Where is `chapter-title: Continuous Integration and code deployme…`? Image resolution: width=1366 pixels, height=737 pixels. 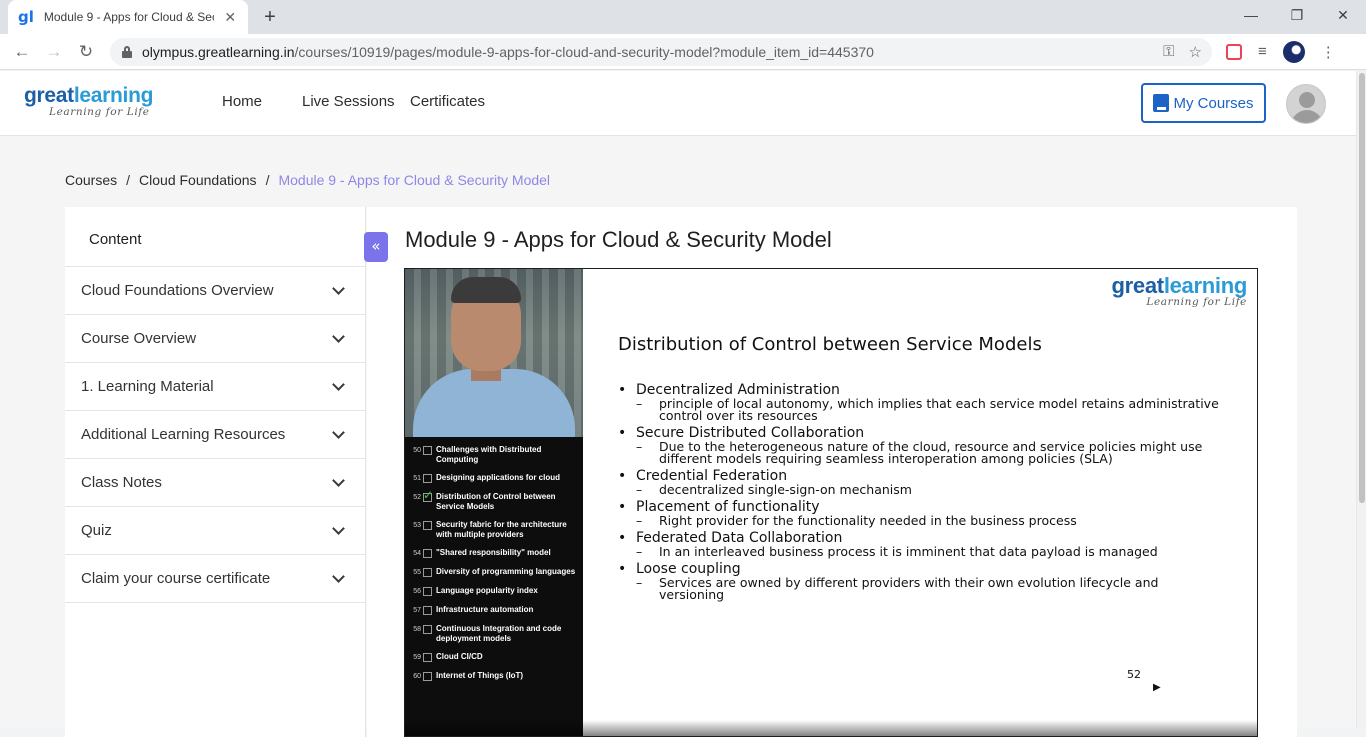
chapter-title: Continuous Integration and code deployme… is located at coordinates (499, 633).